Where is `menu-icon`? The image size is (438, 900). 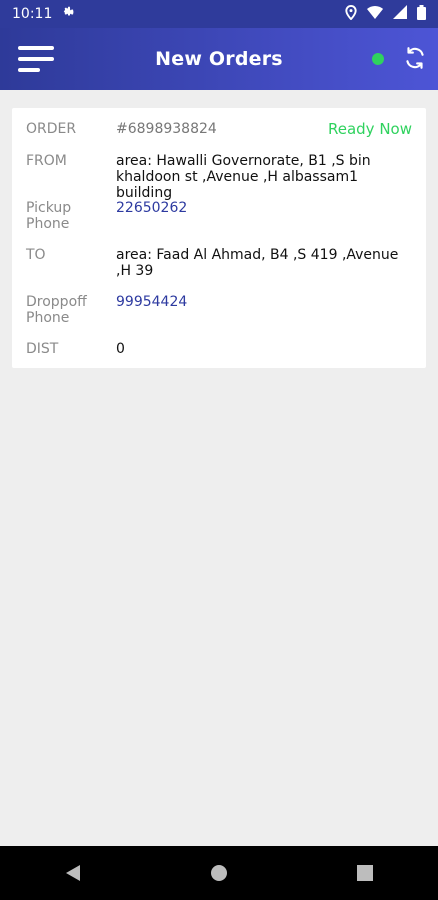
menu-icon is located at coordinates (37, 59).